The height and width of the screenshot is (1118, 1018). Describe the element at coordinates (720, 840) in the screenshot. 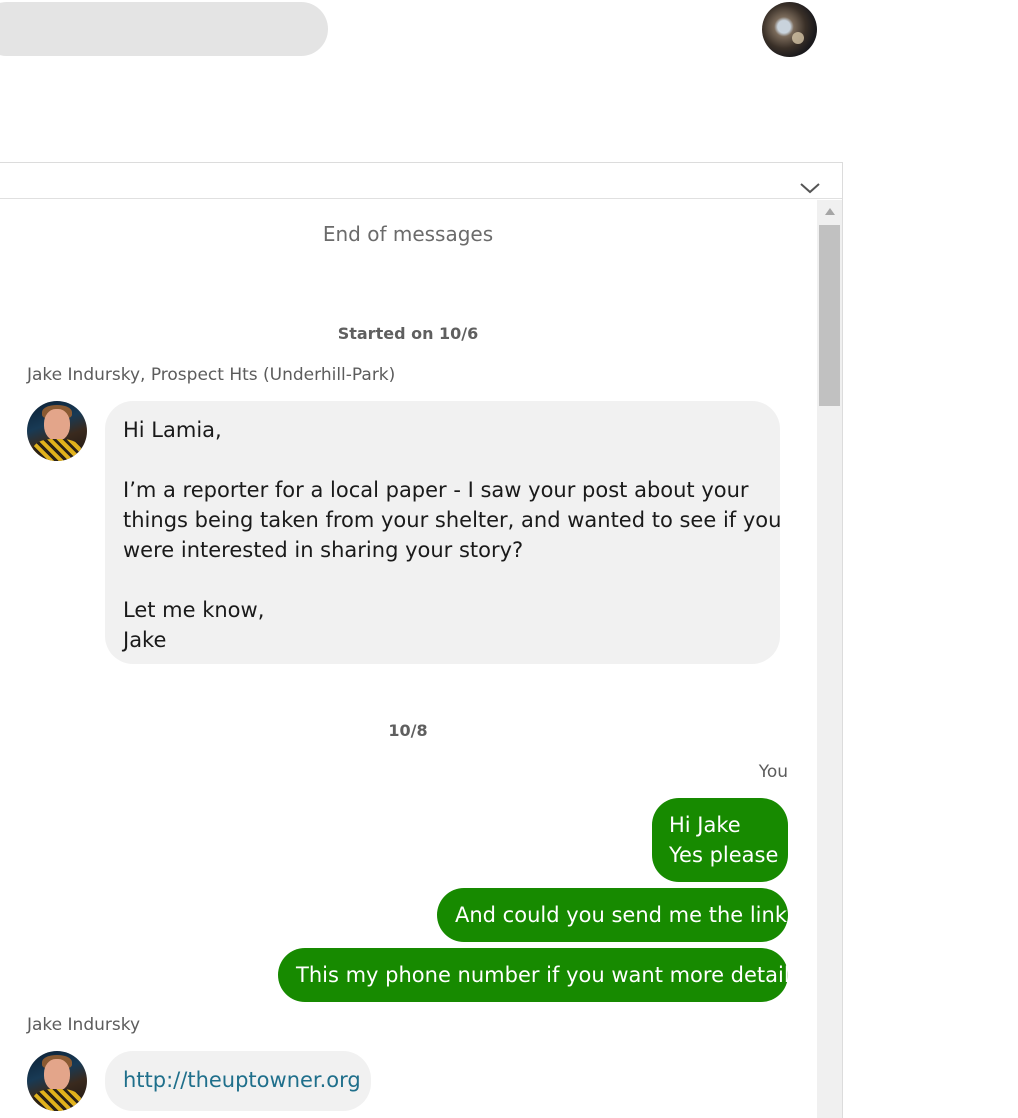

I see `outgoing-message-bubble: Hi Jake Yes please` at that location.